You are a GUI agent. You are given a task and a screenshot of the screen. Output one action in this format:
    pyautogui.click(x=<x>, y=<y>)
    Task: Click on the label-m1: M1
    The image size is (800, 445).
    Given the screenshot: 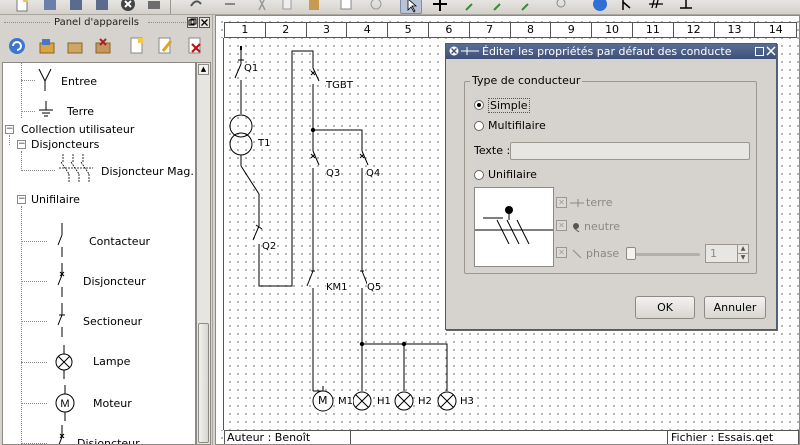 What is the action you would take?
    pyautogui.click(x=345, y=401)
    